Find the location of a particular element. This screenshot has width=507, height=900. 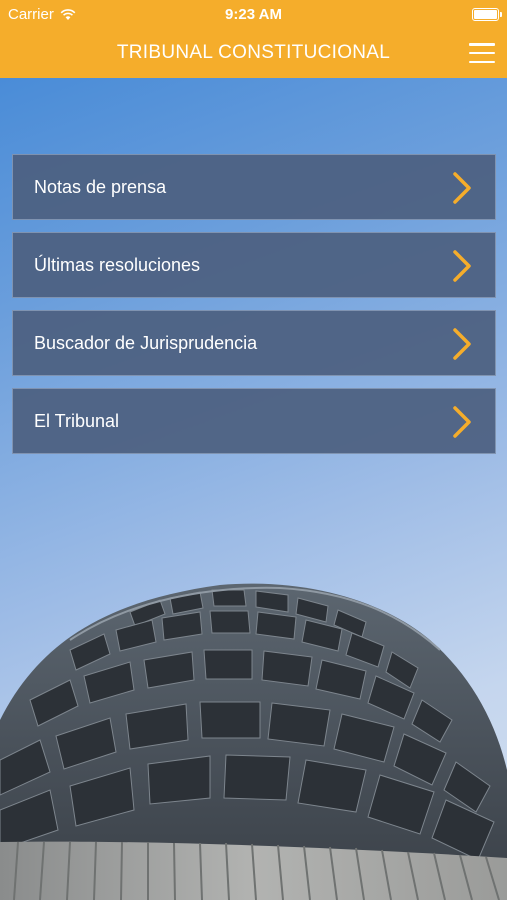

page-title: TRIBUNAL CONSTITUCIONAL is located at coordinates (253, 52).